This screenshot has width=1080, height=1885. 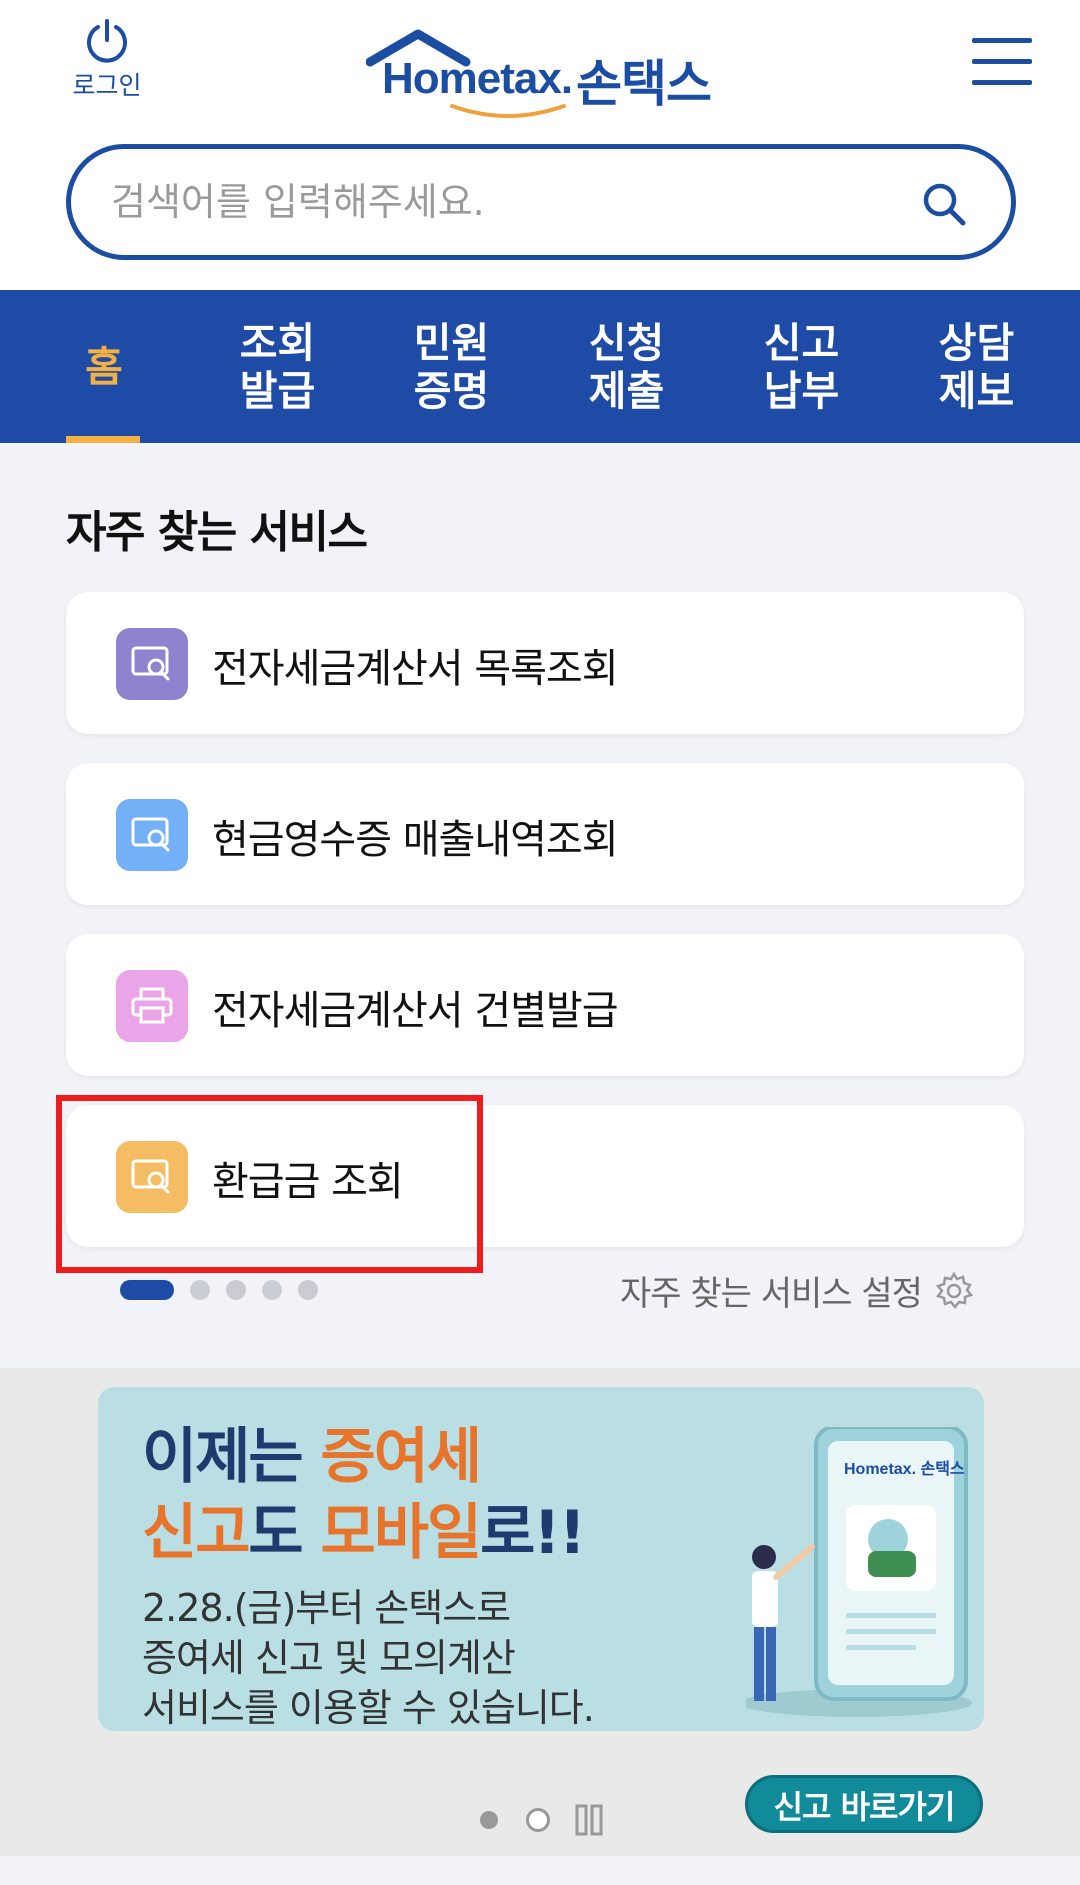 I want to click on nav-tab-label: 조회 발급, so click(x=277, y=366).